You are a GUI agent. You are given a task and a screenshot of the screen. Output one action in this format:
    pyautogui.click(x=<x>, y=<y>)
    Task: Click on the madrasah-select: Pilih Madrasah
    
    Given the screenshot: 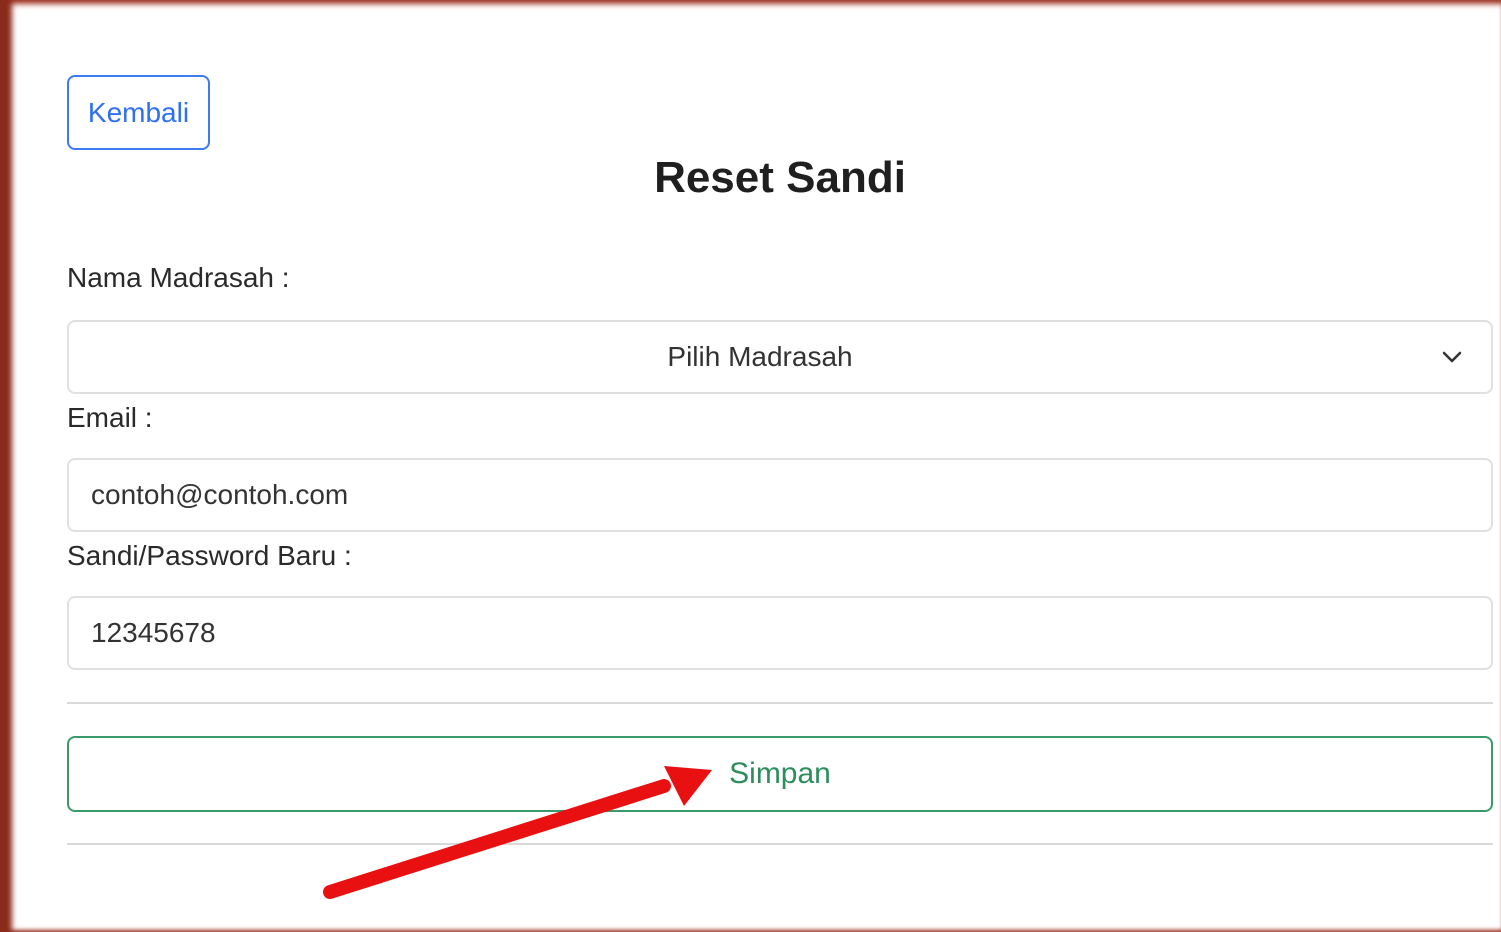 What is the action you would take?
    pyautogui.click(x=780, y=357)
    